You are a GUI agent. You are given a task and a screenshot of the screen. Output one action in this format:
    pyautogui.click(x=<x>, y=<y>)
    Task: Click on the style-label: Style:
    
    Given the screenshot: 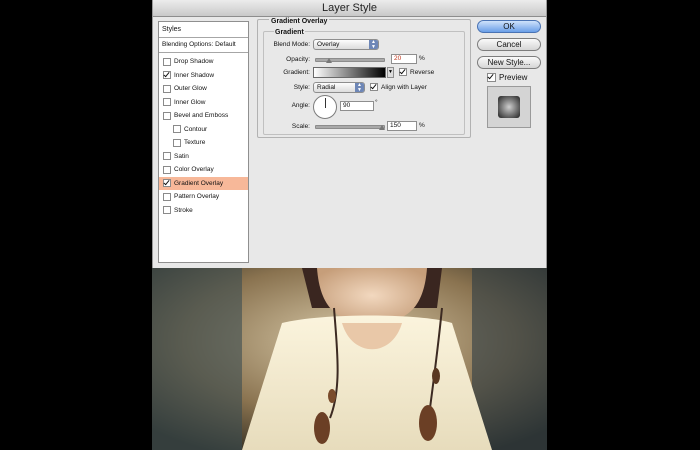 What is the action you would take?
    pyautogui.click(x=301, y=87)
    